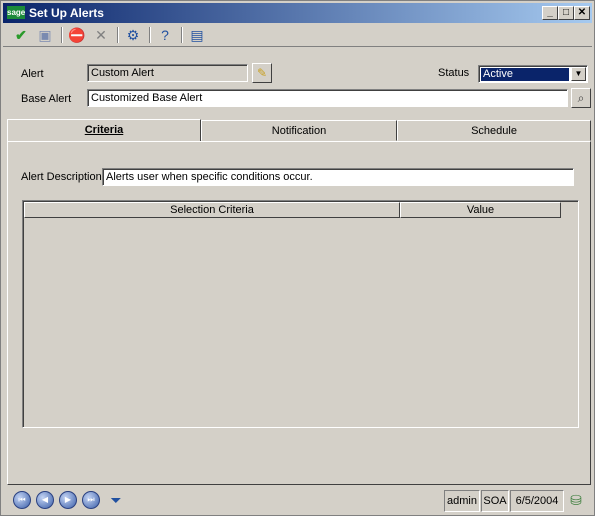 The width and height of the screenshot is (595, 516). What do you see at coordinates (495, 501) in the screenshot?
I see `status-company: SOA` at bounding box center [495, 501].